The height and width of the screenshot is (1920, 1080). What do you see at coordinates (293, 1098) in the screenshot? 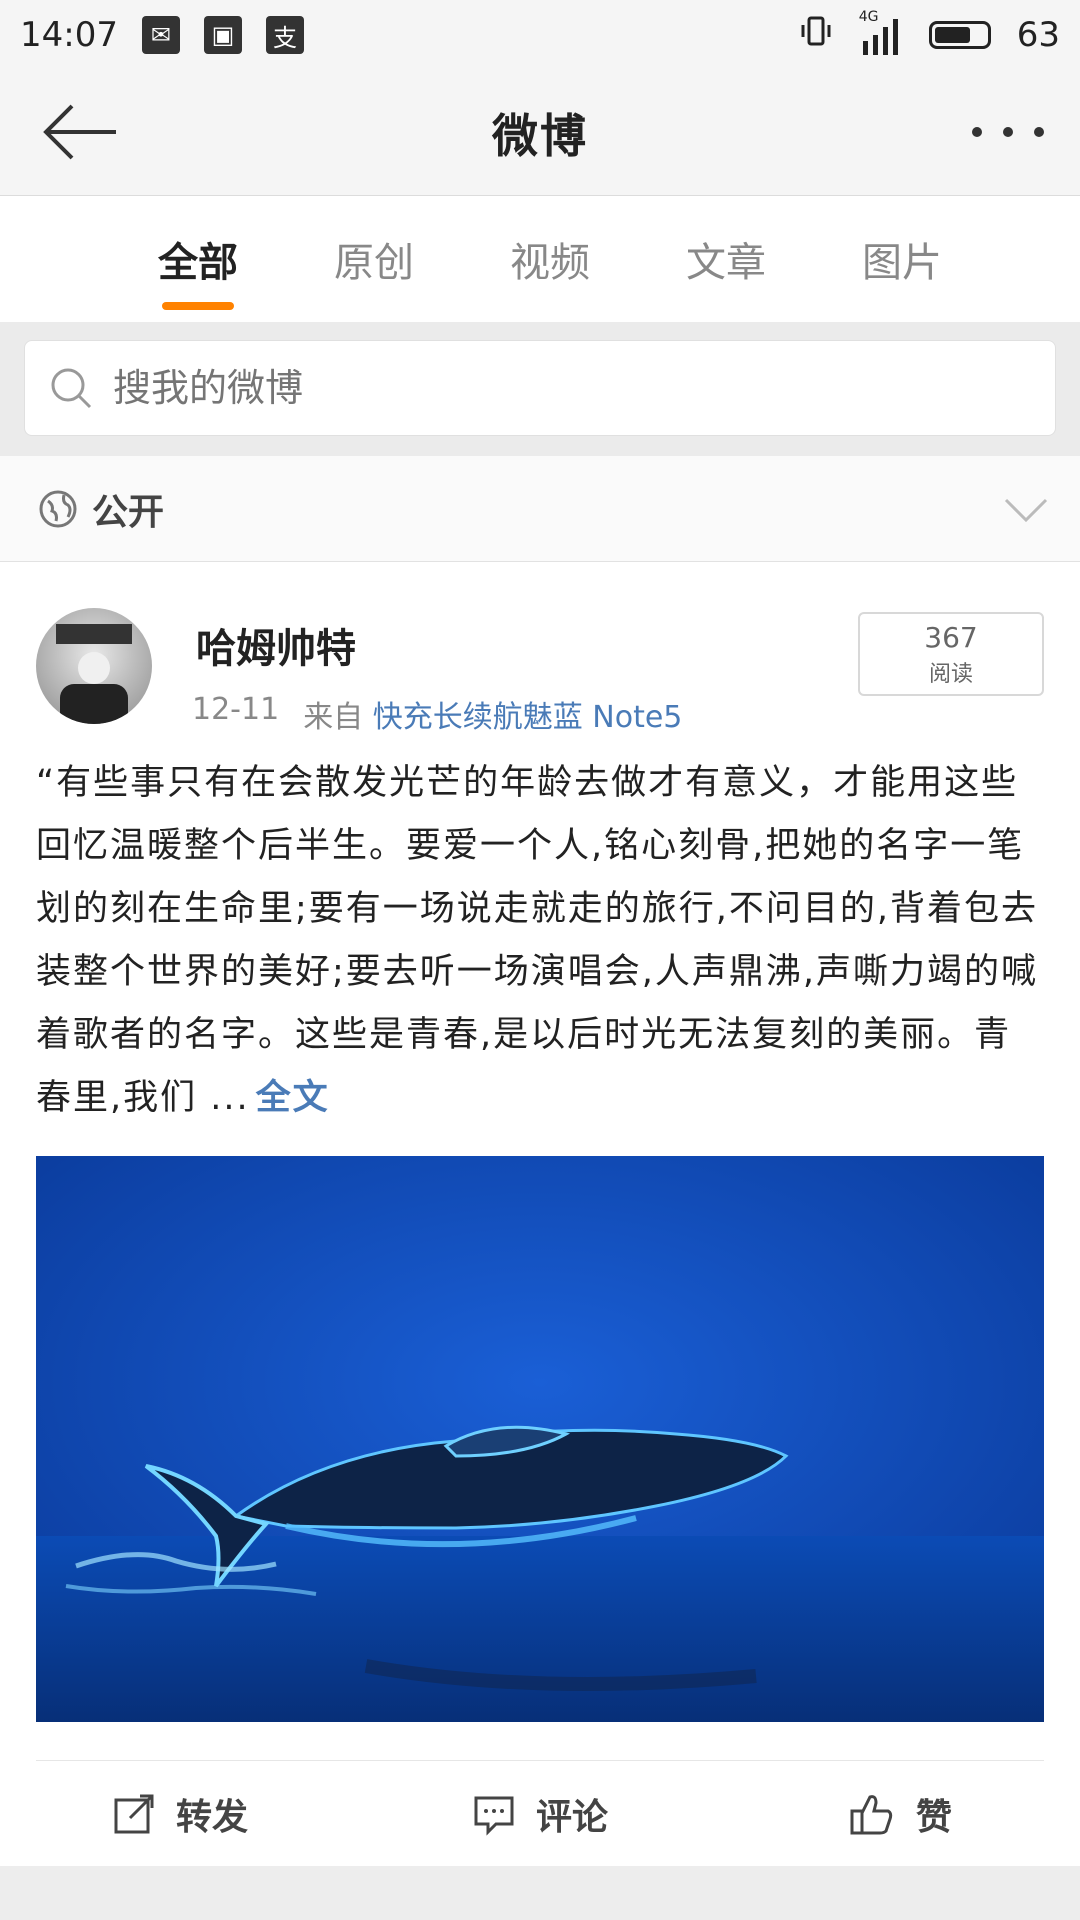
I see `full-text-link: 全文` at bounding box center [293, 1098].